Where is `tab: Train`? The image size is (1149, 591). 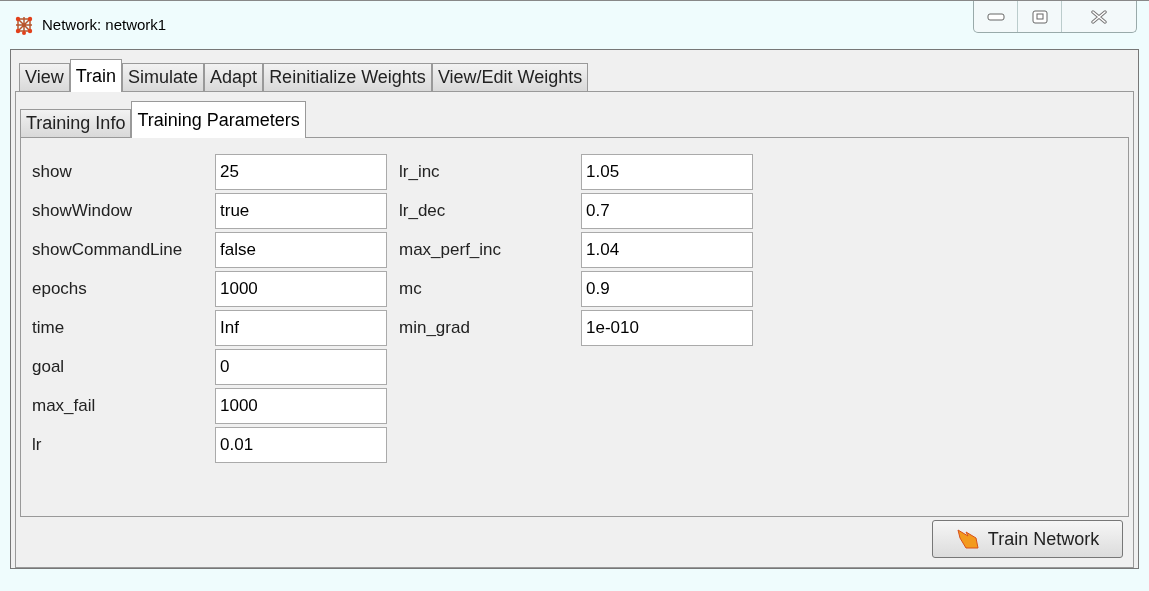
tab: Train is located at coordinates (96, 75).